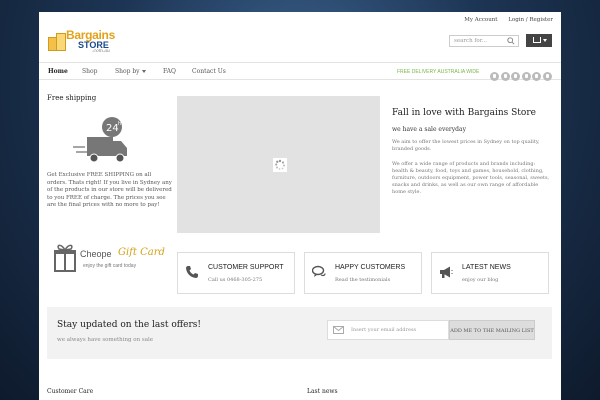 This screenshot has height=400, width=600. I want to click on twitter-icon, so click(505, 76).